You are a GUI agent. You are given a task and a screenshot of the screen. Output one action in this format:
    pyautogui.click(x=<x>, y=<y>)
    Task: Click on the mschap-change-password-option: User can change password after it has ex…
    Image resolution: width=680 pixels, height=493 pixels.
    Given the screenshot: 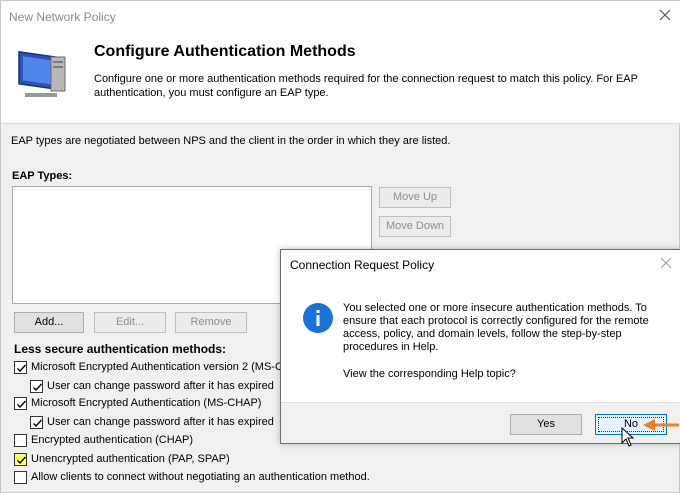 What is the action you would take?
    pyautogui.click(x=152, y=422)
    